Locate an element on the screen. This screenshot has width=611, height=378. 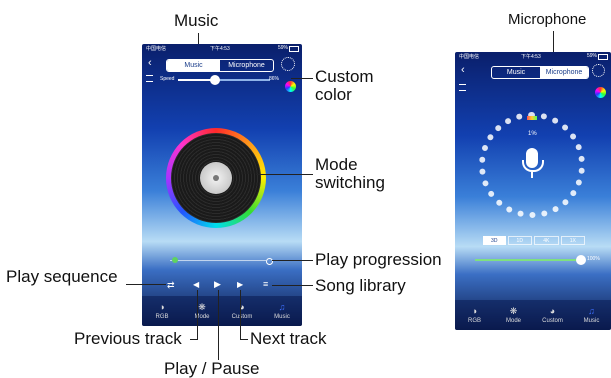
previous-track-icon: ◀ is located at coordinates (196, 284).